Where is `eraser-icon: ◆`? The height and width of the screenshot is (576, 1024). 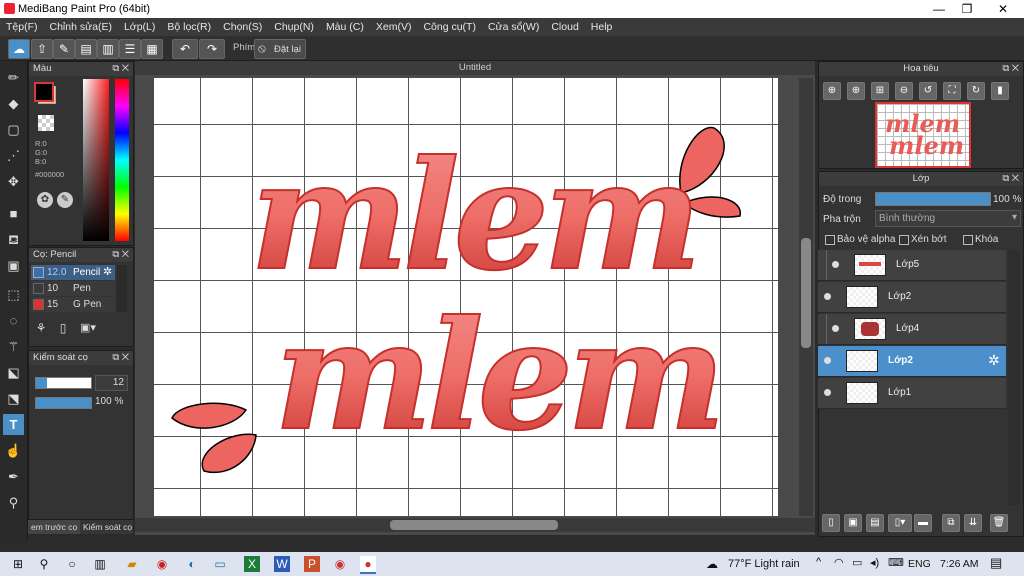
eraser-icon: ◆ is located at coordinates (13, 103).